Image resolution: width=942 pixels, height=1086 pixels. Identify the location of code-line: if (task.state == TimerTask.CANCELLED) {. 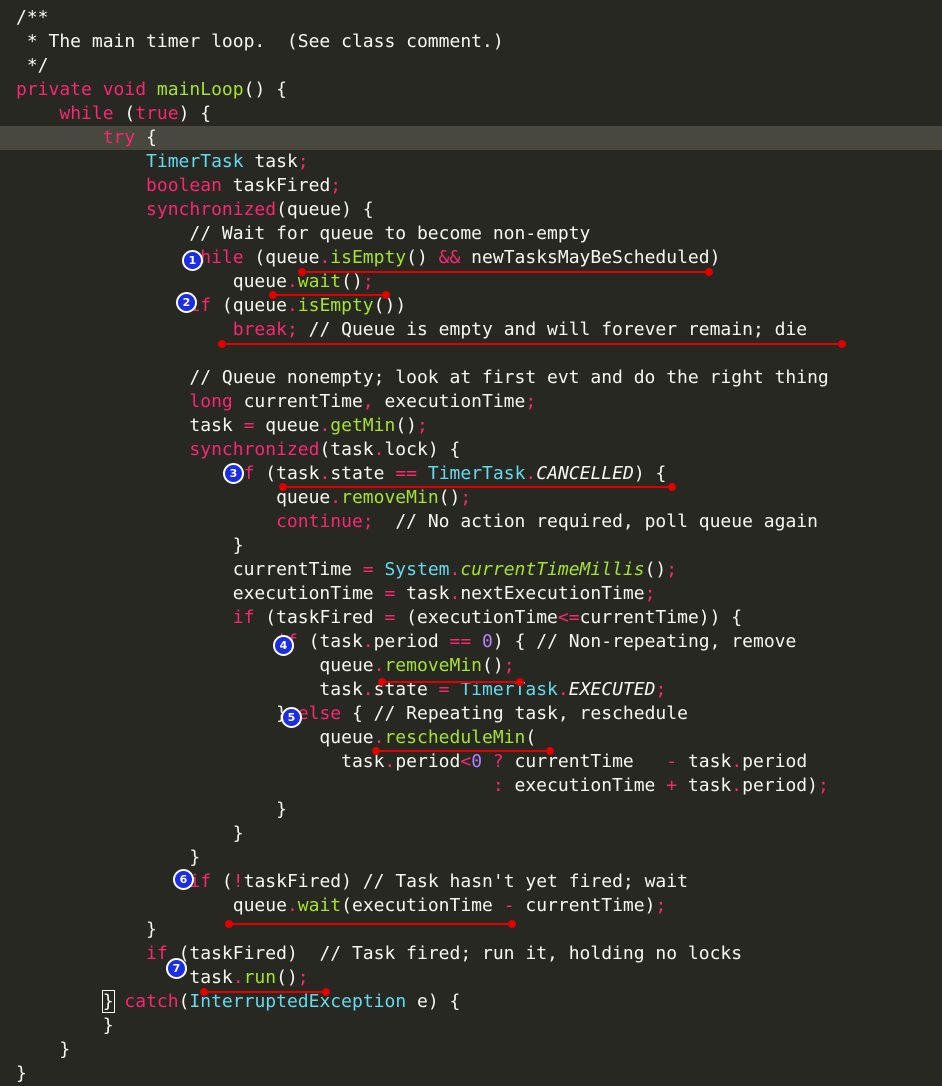
(471, 474).